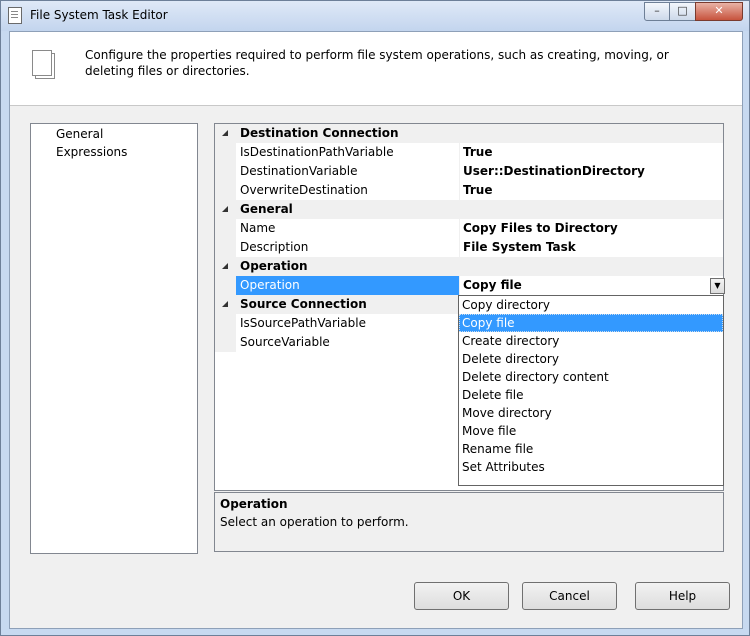 The image size is (750, 636). Describe the element at coordinates (554, 171) in the screenshot. I see `property-value: User::DestinationDirectory` at that location.